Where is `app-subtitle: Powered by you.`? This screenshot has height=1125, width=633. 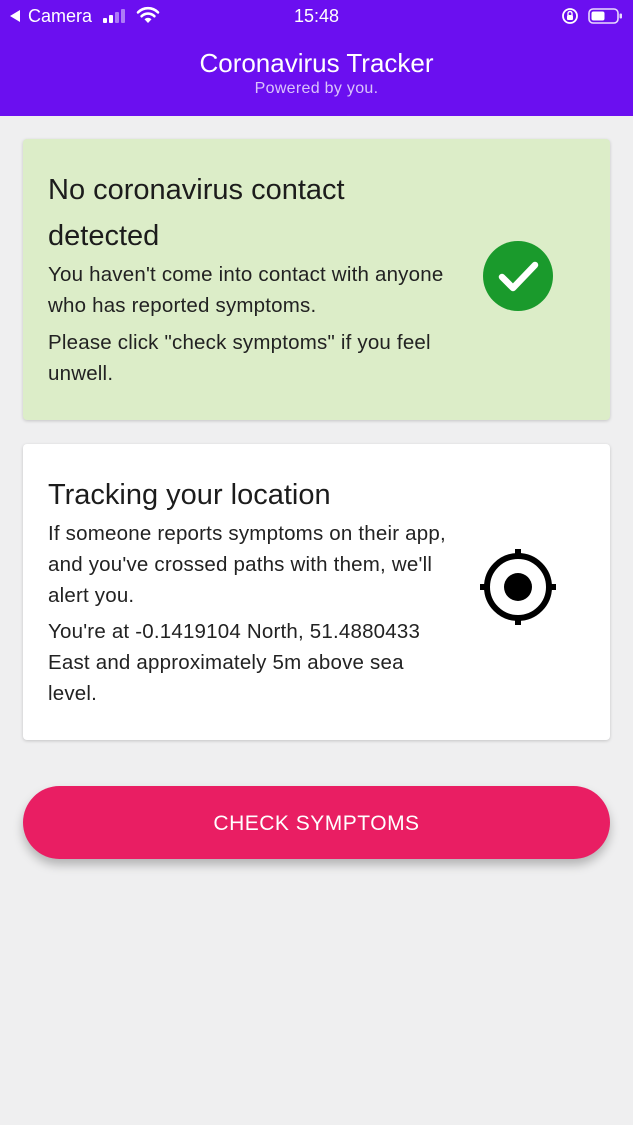
app-subtitle: Powered by you. is located at coordinates (316, 88).